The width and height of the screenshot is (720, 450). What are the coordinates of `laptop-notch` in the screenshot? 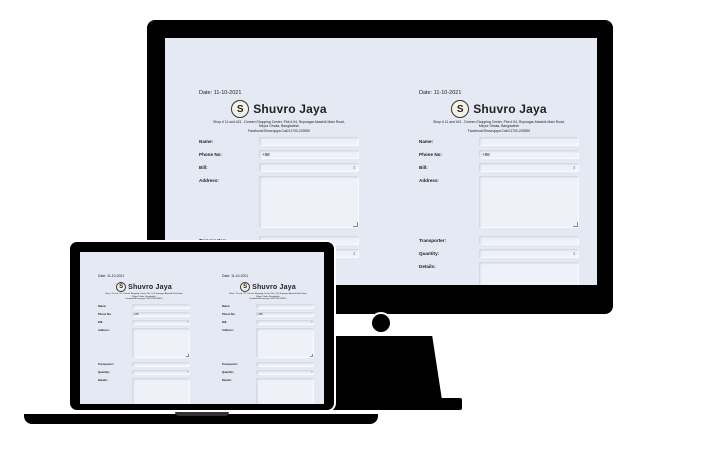 It's located at (202, 414).